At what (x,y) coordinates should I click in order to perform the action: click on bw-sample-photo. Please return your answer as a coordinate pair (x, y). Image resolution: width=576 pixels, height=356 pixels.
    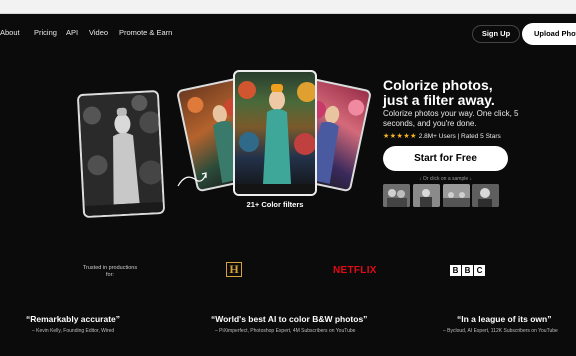
    Looking at the image, I should click on (121, 154).